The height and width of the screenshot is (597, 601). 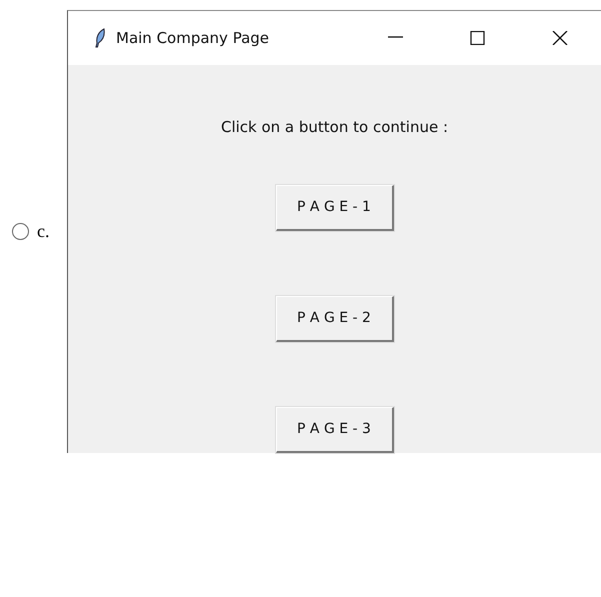 What do you see at coordinates (335, 429) in the screenshot?
I see `page-button: P A G E - 3` at bounding box center [335, 429].